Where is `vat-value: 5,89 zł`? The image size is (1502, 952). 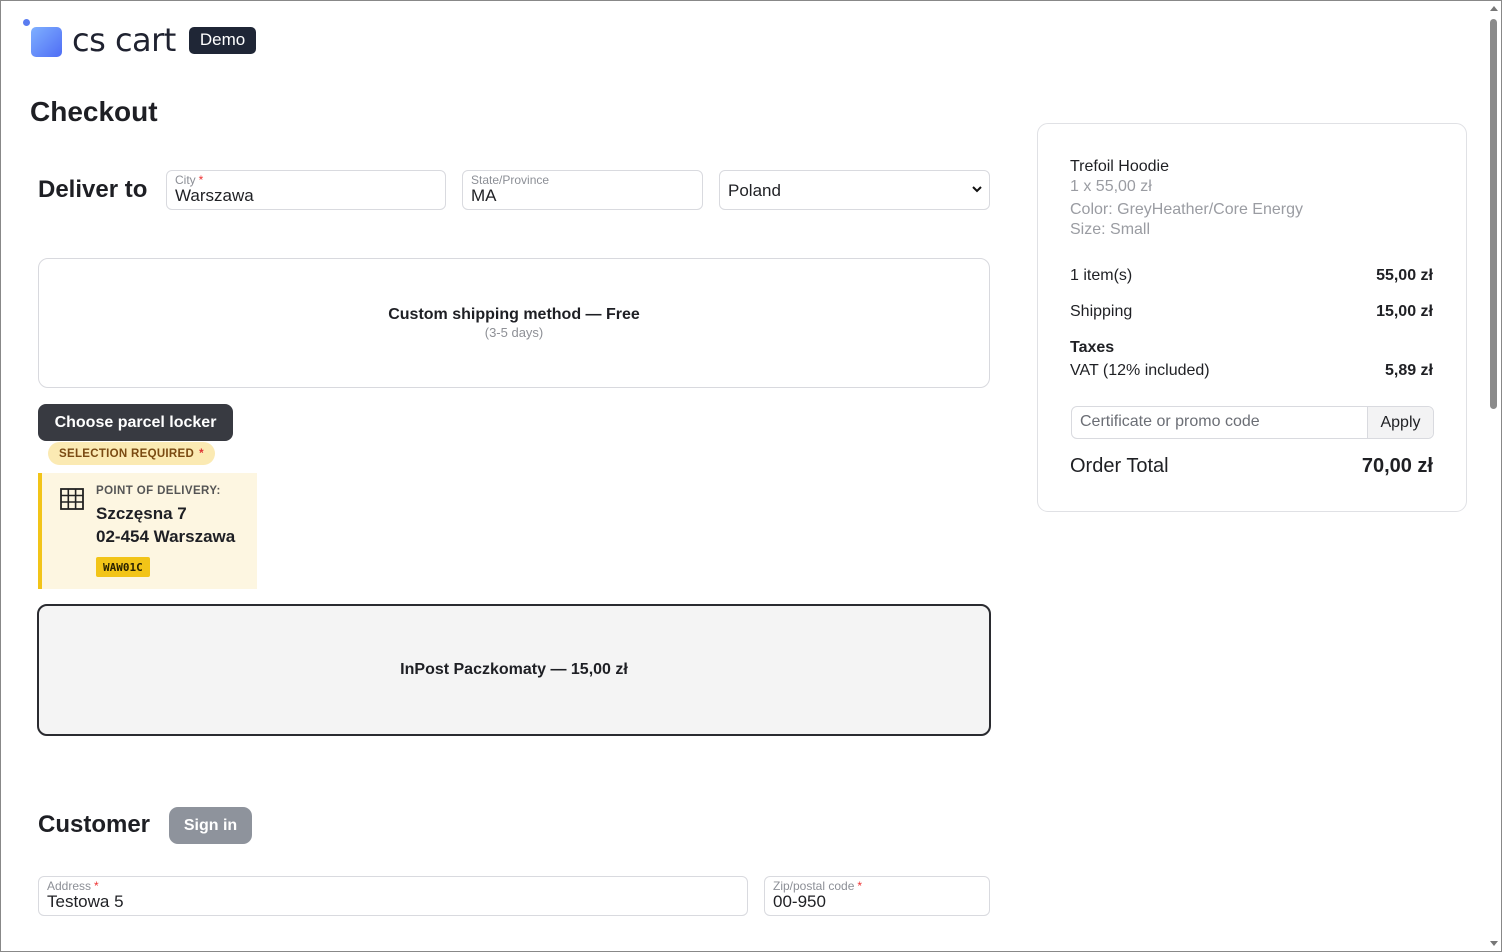
vat-value: 5,89 zł is located at coordinates (1408, 370).